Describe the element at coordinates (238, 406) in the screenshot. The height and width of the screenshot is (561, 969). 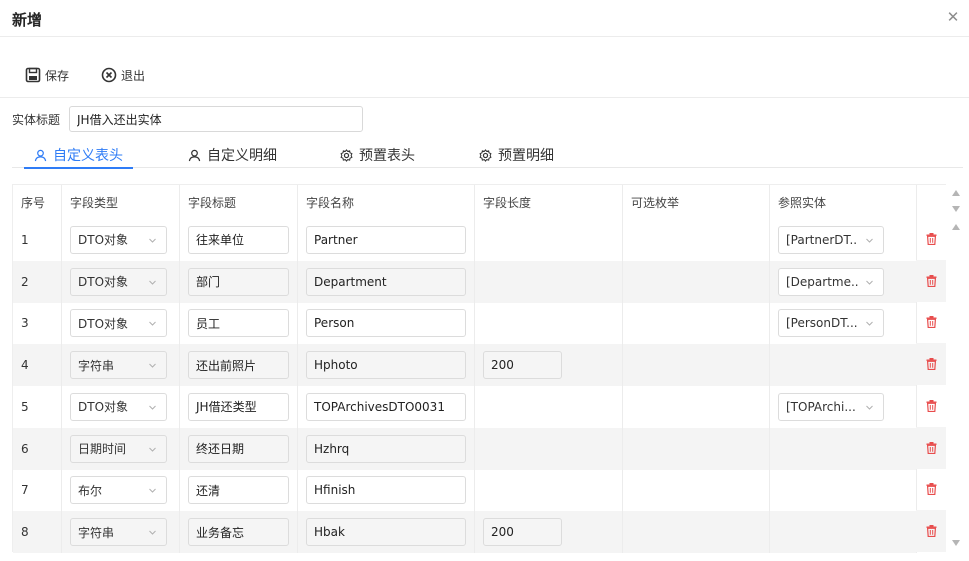
I see `field-label-input: JH借还类型` at that location.